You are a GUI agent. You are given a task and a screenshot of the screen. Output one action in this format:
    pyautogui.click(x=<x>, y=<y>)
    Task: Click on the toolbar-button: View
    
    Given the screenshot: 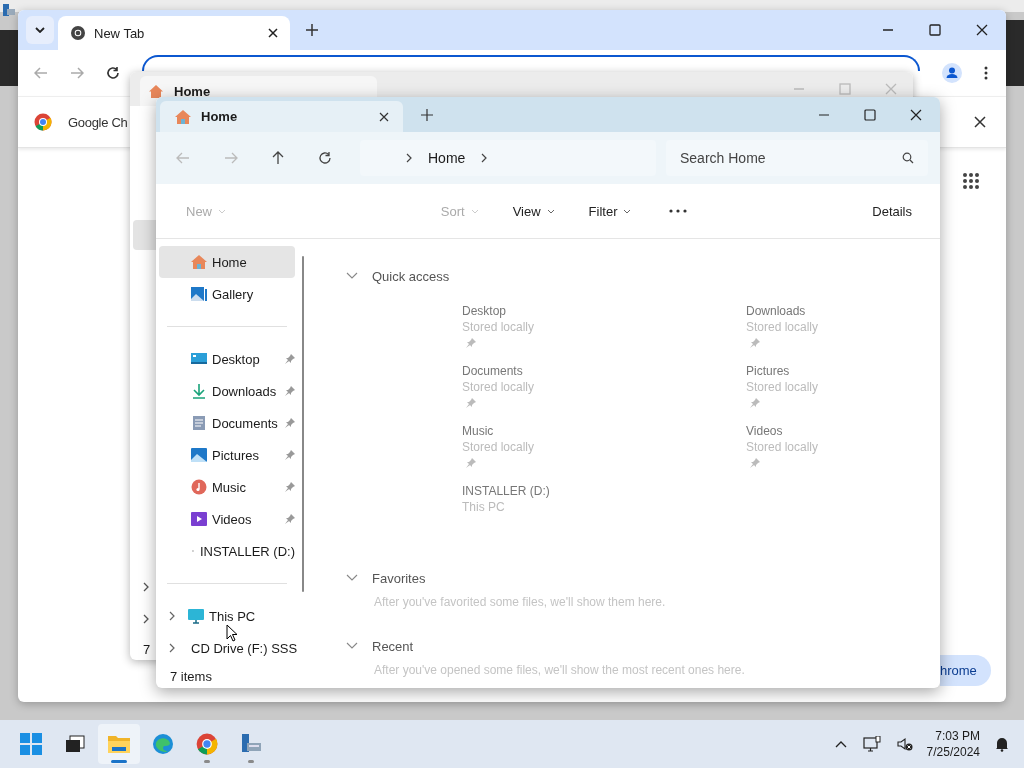 What is the action you would take?
    pyautogui.click(x=533, y=211)
    